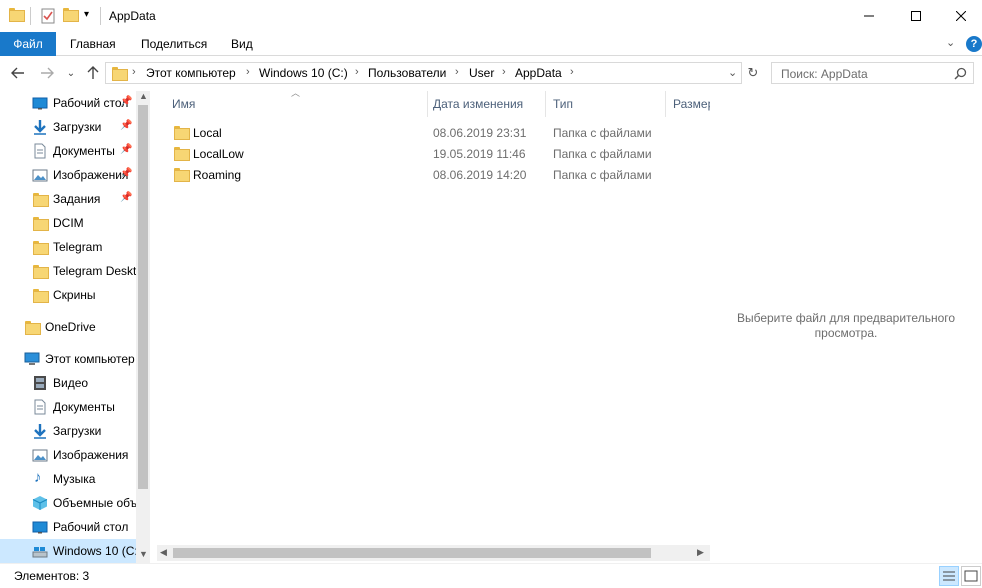  Describe the element at coordinates (68, 103) in the screenshot. I see `nav-item-desktop: Рабочий стол 📌` at that location.